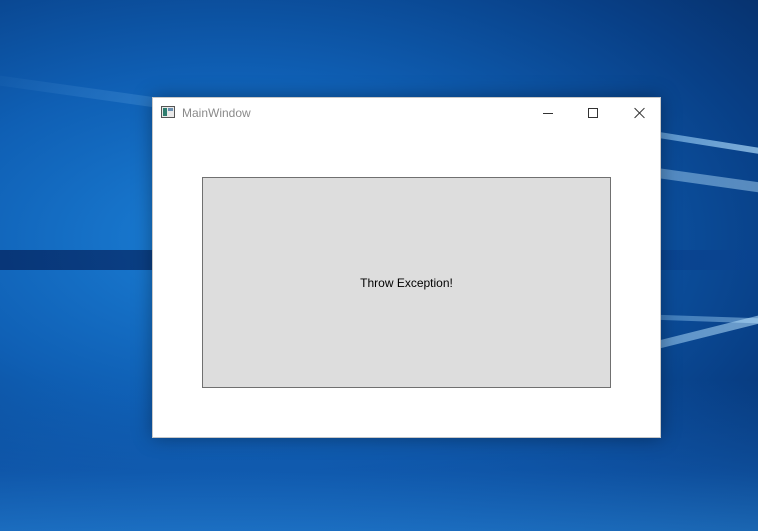 This screenshot has width=758, height=531. I want to click on close-icon, so click(639, 112).